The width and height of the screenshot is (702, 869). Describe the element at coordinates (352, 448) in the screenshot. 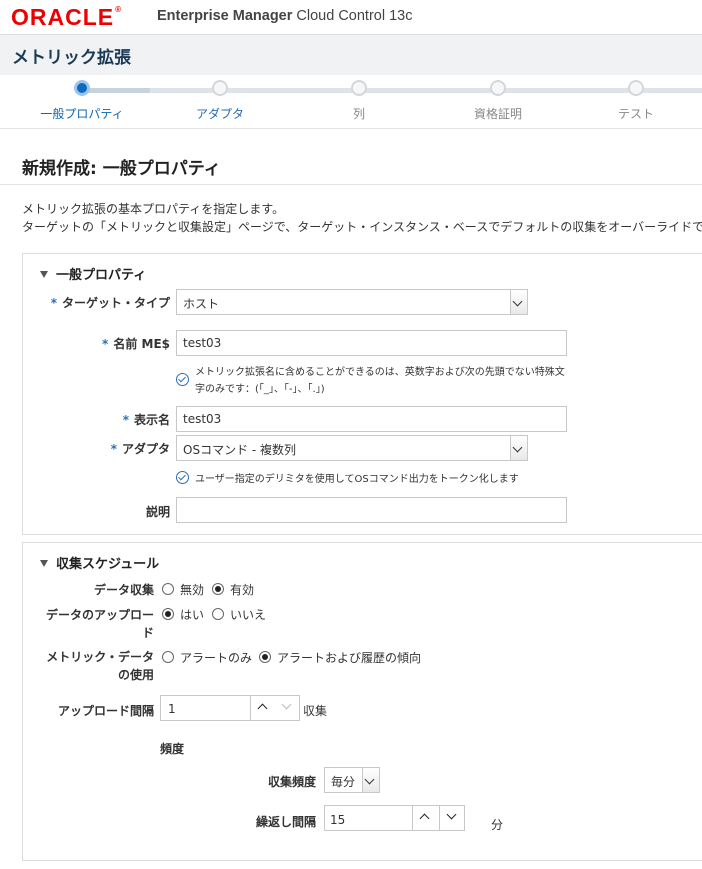

I see `adapter-select: OSコマンド - 複数列` at that location.